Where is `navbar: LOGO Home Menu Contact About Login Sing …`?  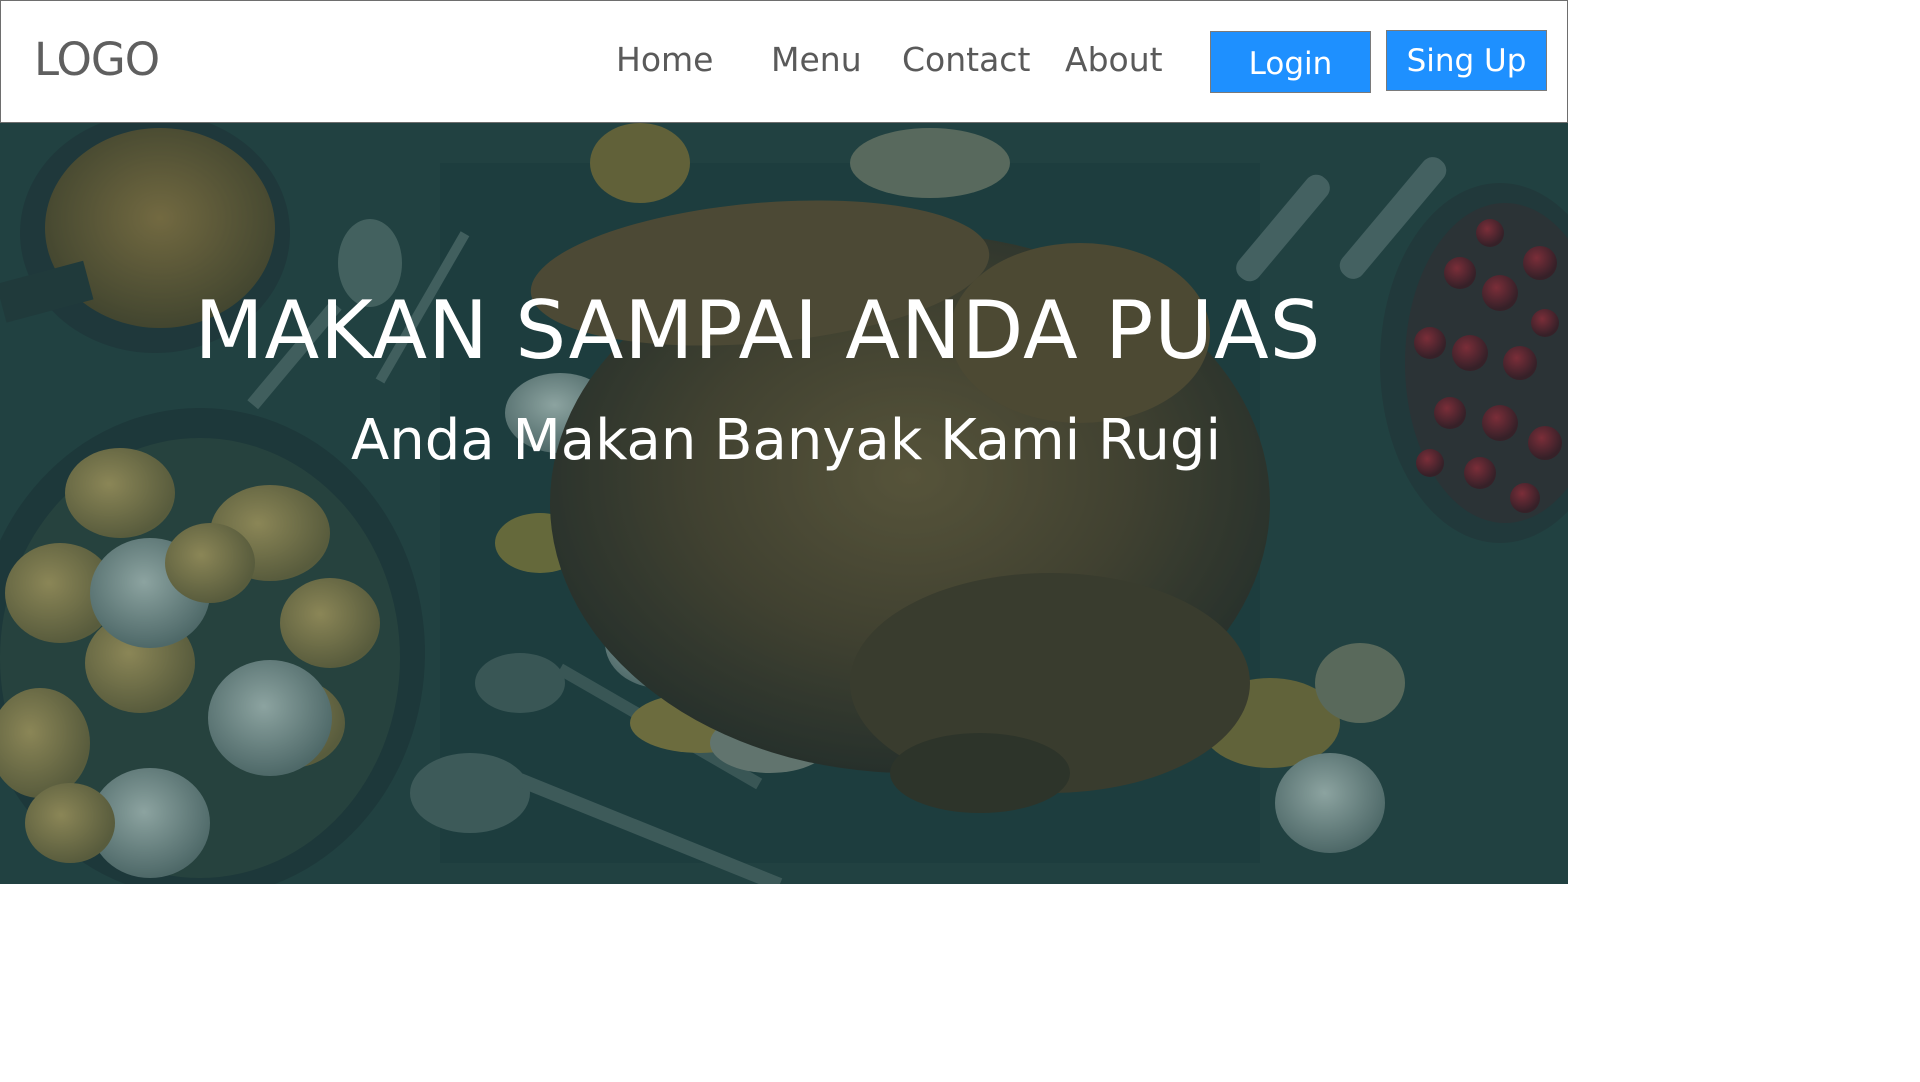 navbar: LOGO Home Menu Contact About Login Sing … is located at coordinates (784, 61).